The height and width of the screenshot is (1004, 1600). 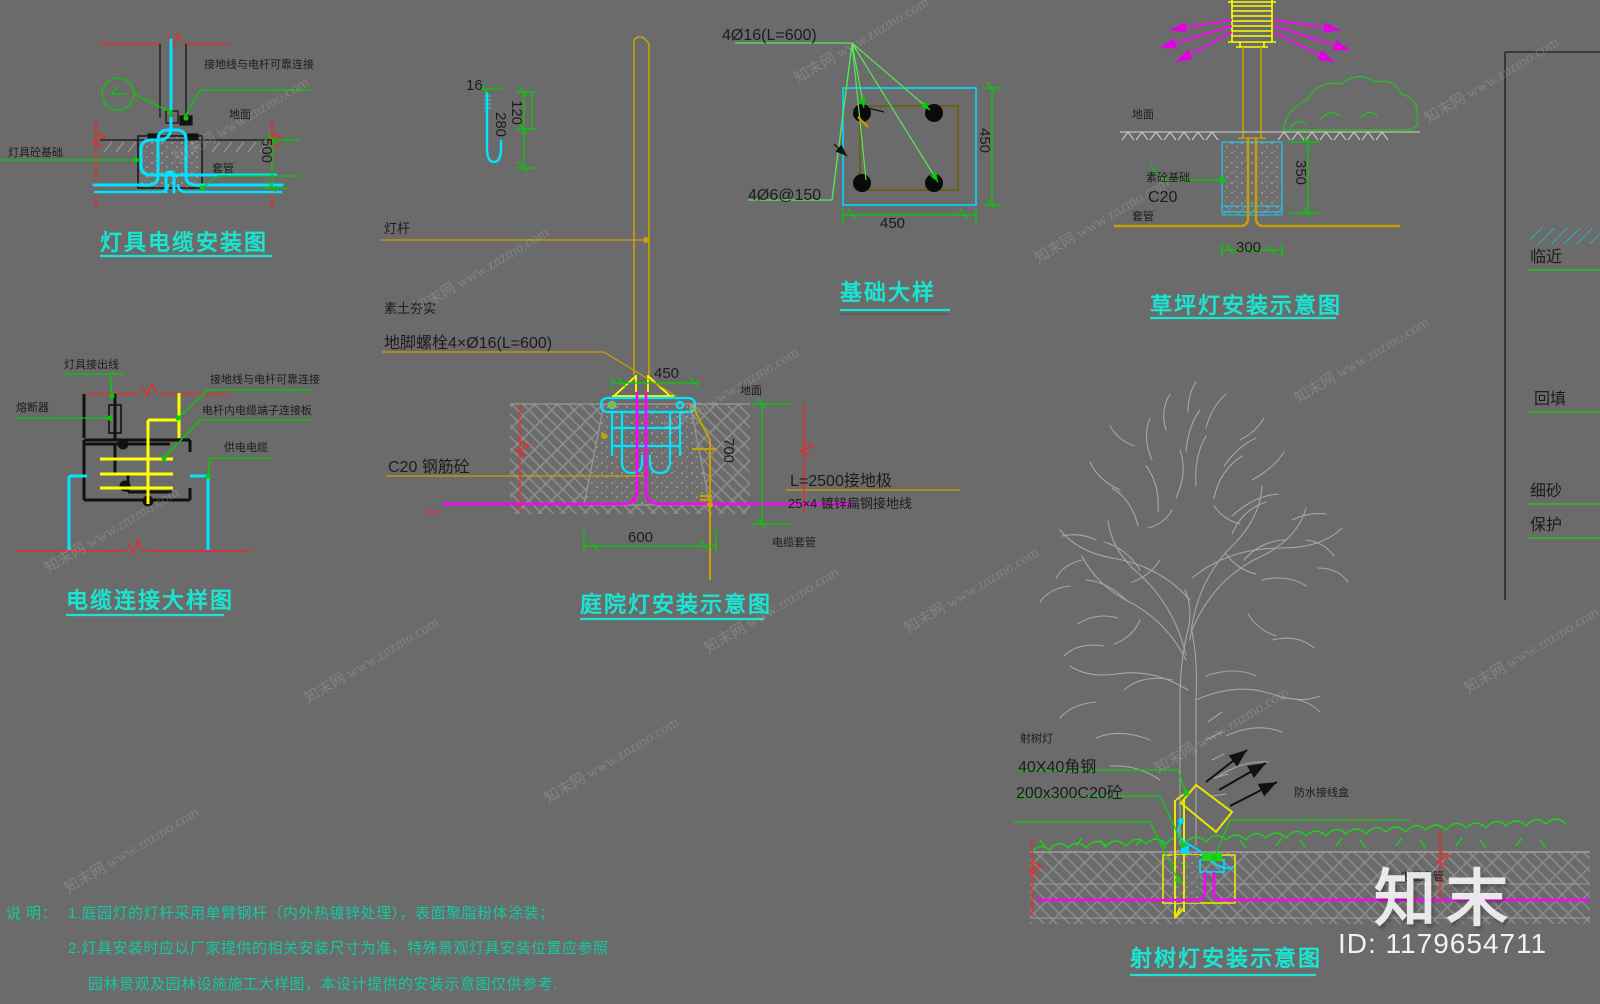 I want to click on notes-item-3: 园林景观及园林设施施工大样图，本设计提供的安装示意图仅供参考., so click(x=323, y=984).